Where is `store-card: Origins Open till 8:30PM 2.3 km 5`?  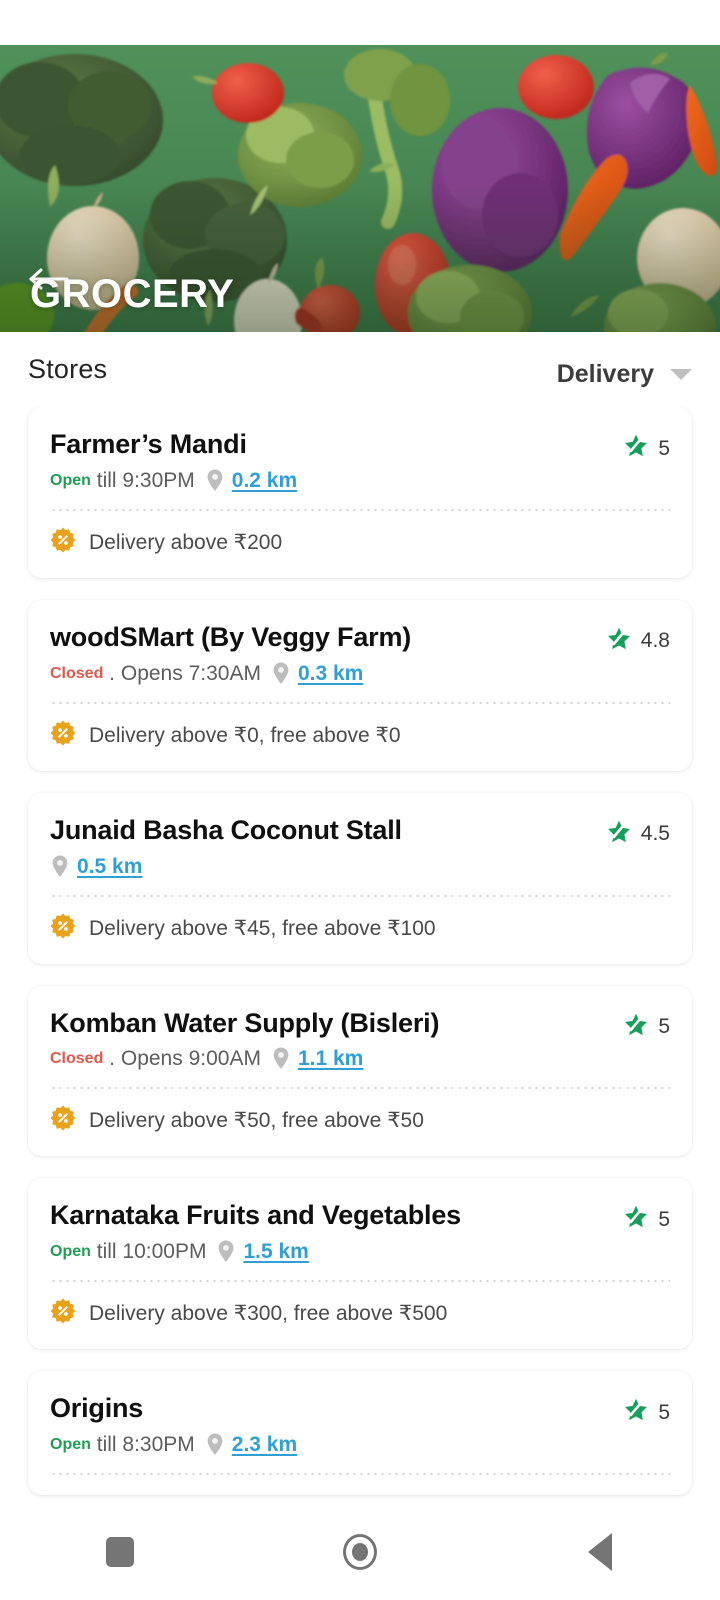
store-card: Origins Open till 8:30PM 2.3 km 5 is located at coordinates (360, 1433).